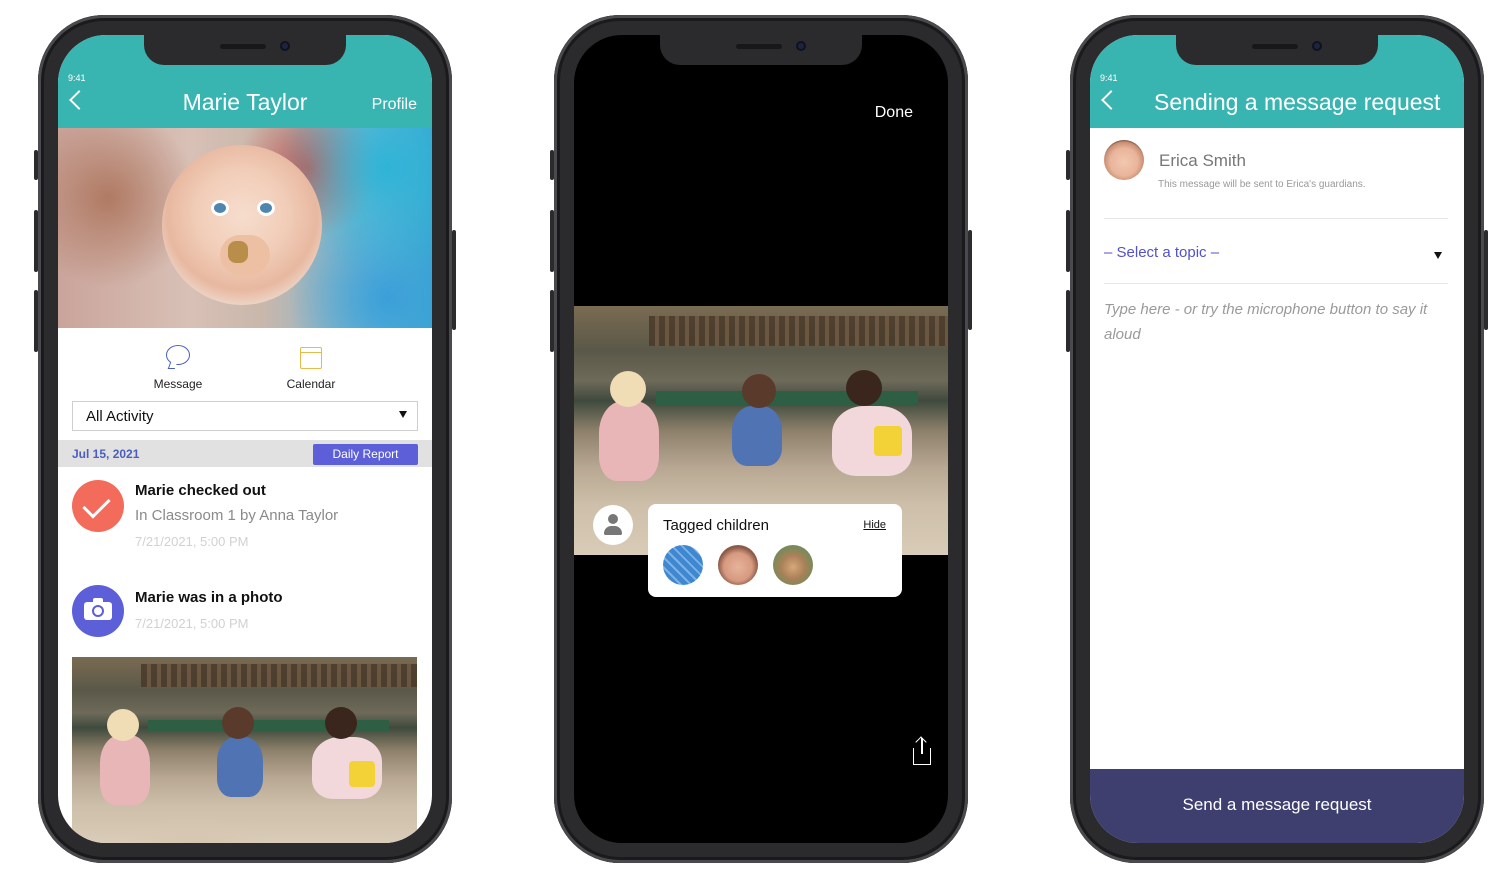  I want to click on calendar-icon, so click(311, 358).